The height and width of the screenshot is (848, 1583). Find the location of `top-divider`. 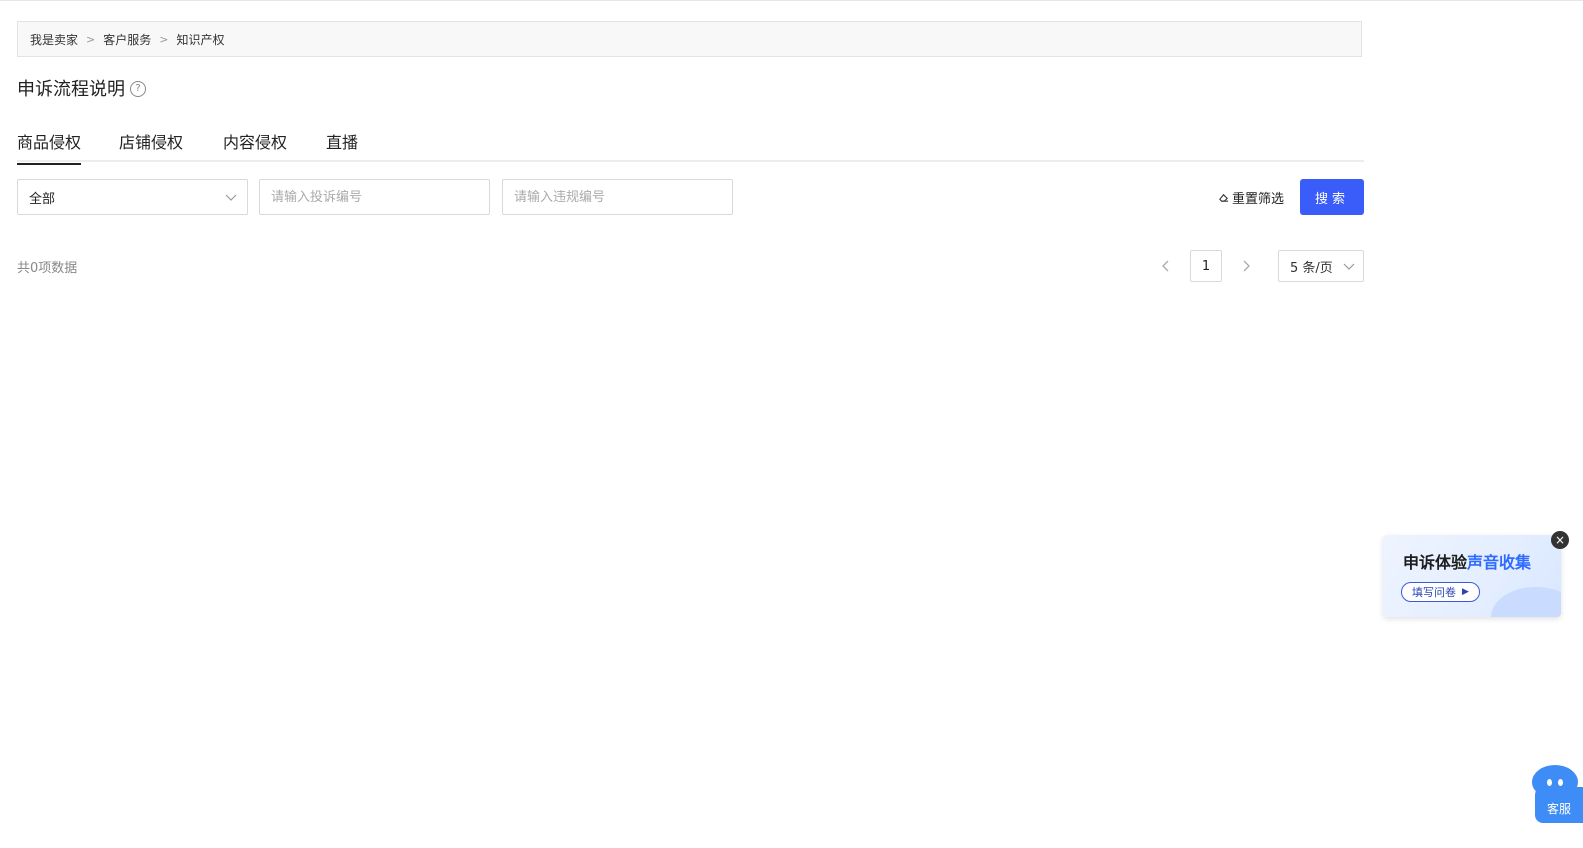

top-divider is located at coordinates (791, 0).